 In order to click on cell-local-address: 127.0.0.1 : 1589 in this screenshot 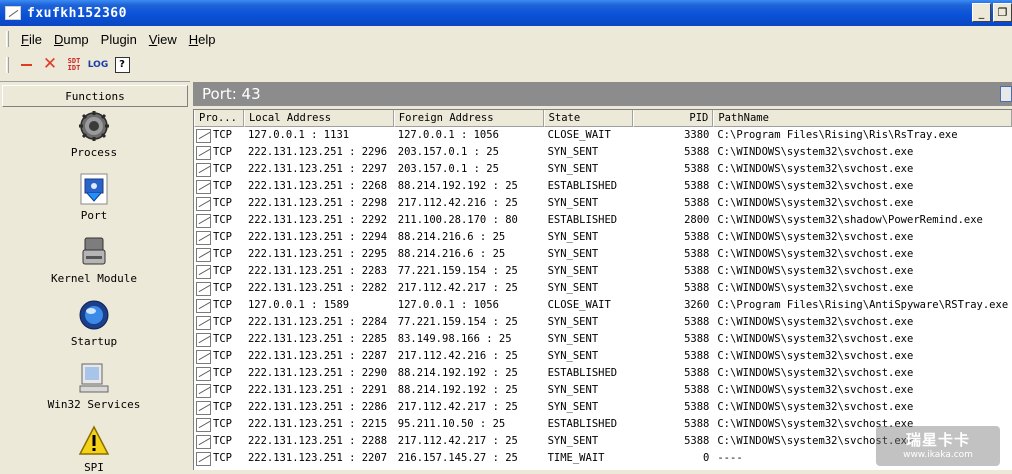, I will do `click(298, 305)`.